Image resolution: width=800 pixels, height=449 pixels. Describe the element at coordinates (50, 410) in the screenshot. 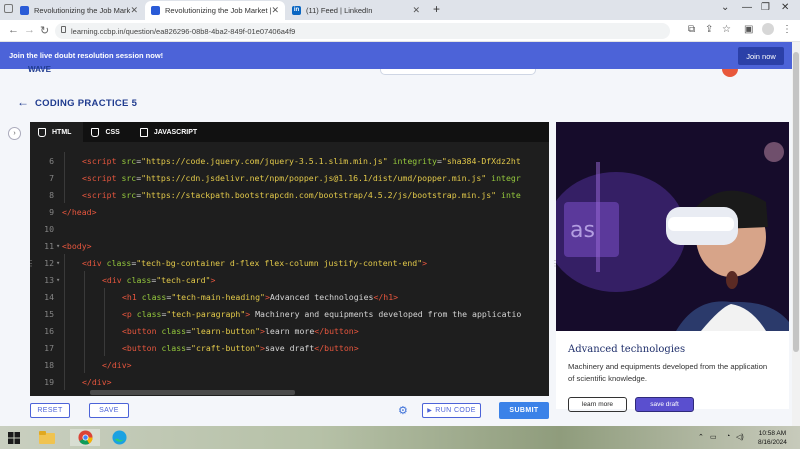

I see `reset-button: RESET` at that location.